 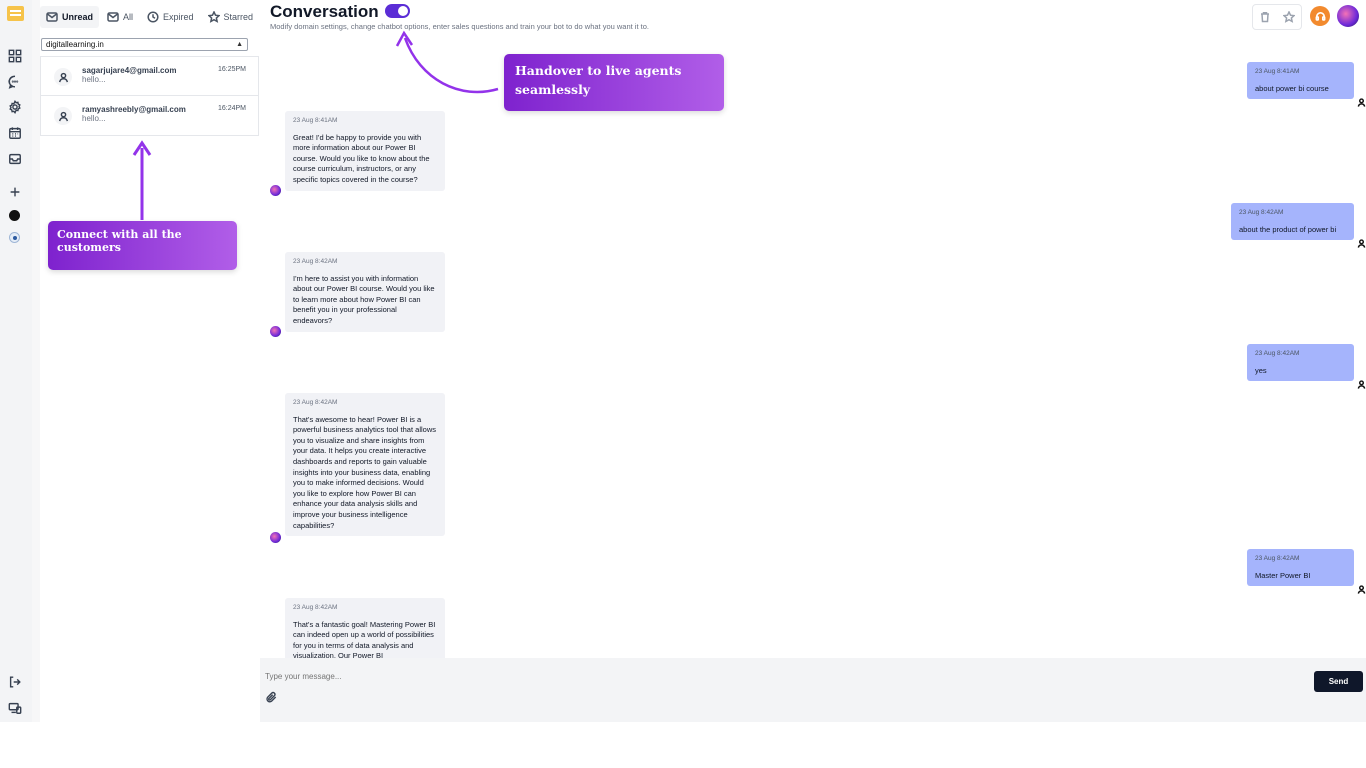 What do you see at coordinates (1261, 370) in the screenshot?
I see `message-text: yes` at bounding box center [1261, 370].